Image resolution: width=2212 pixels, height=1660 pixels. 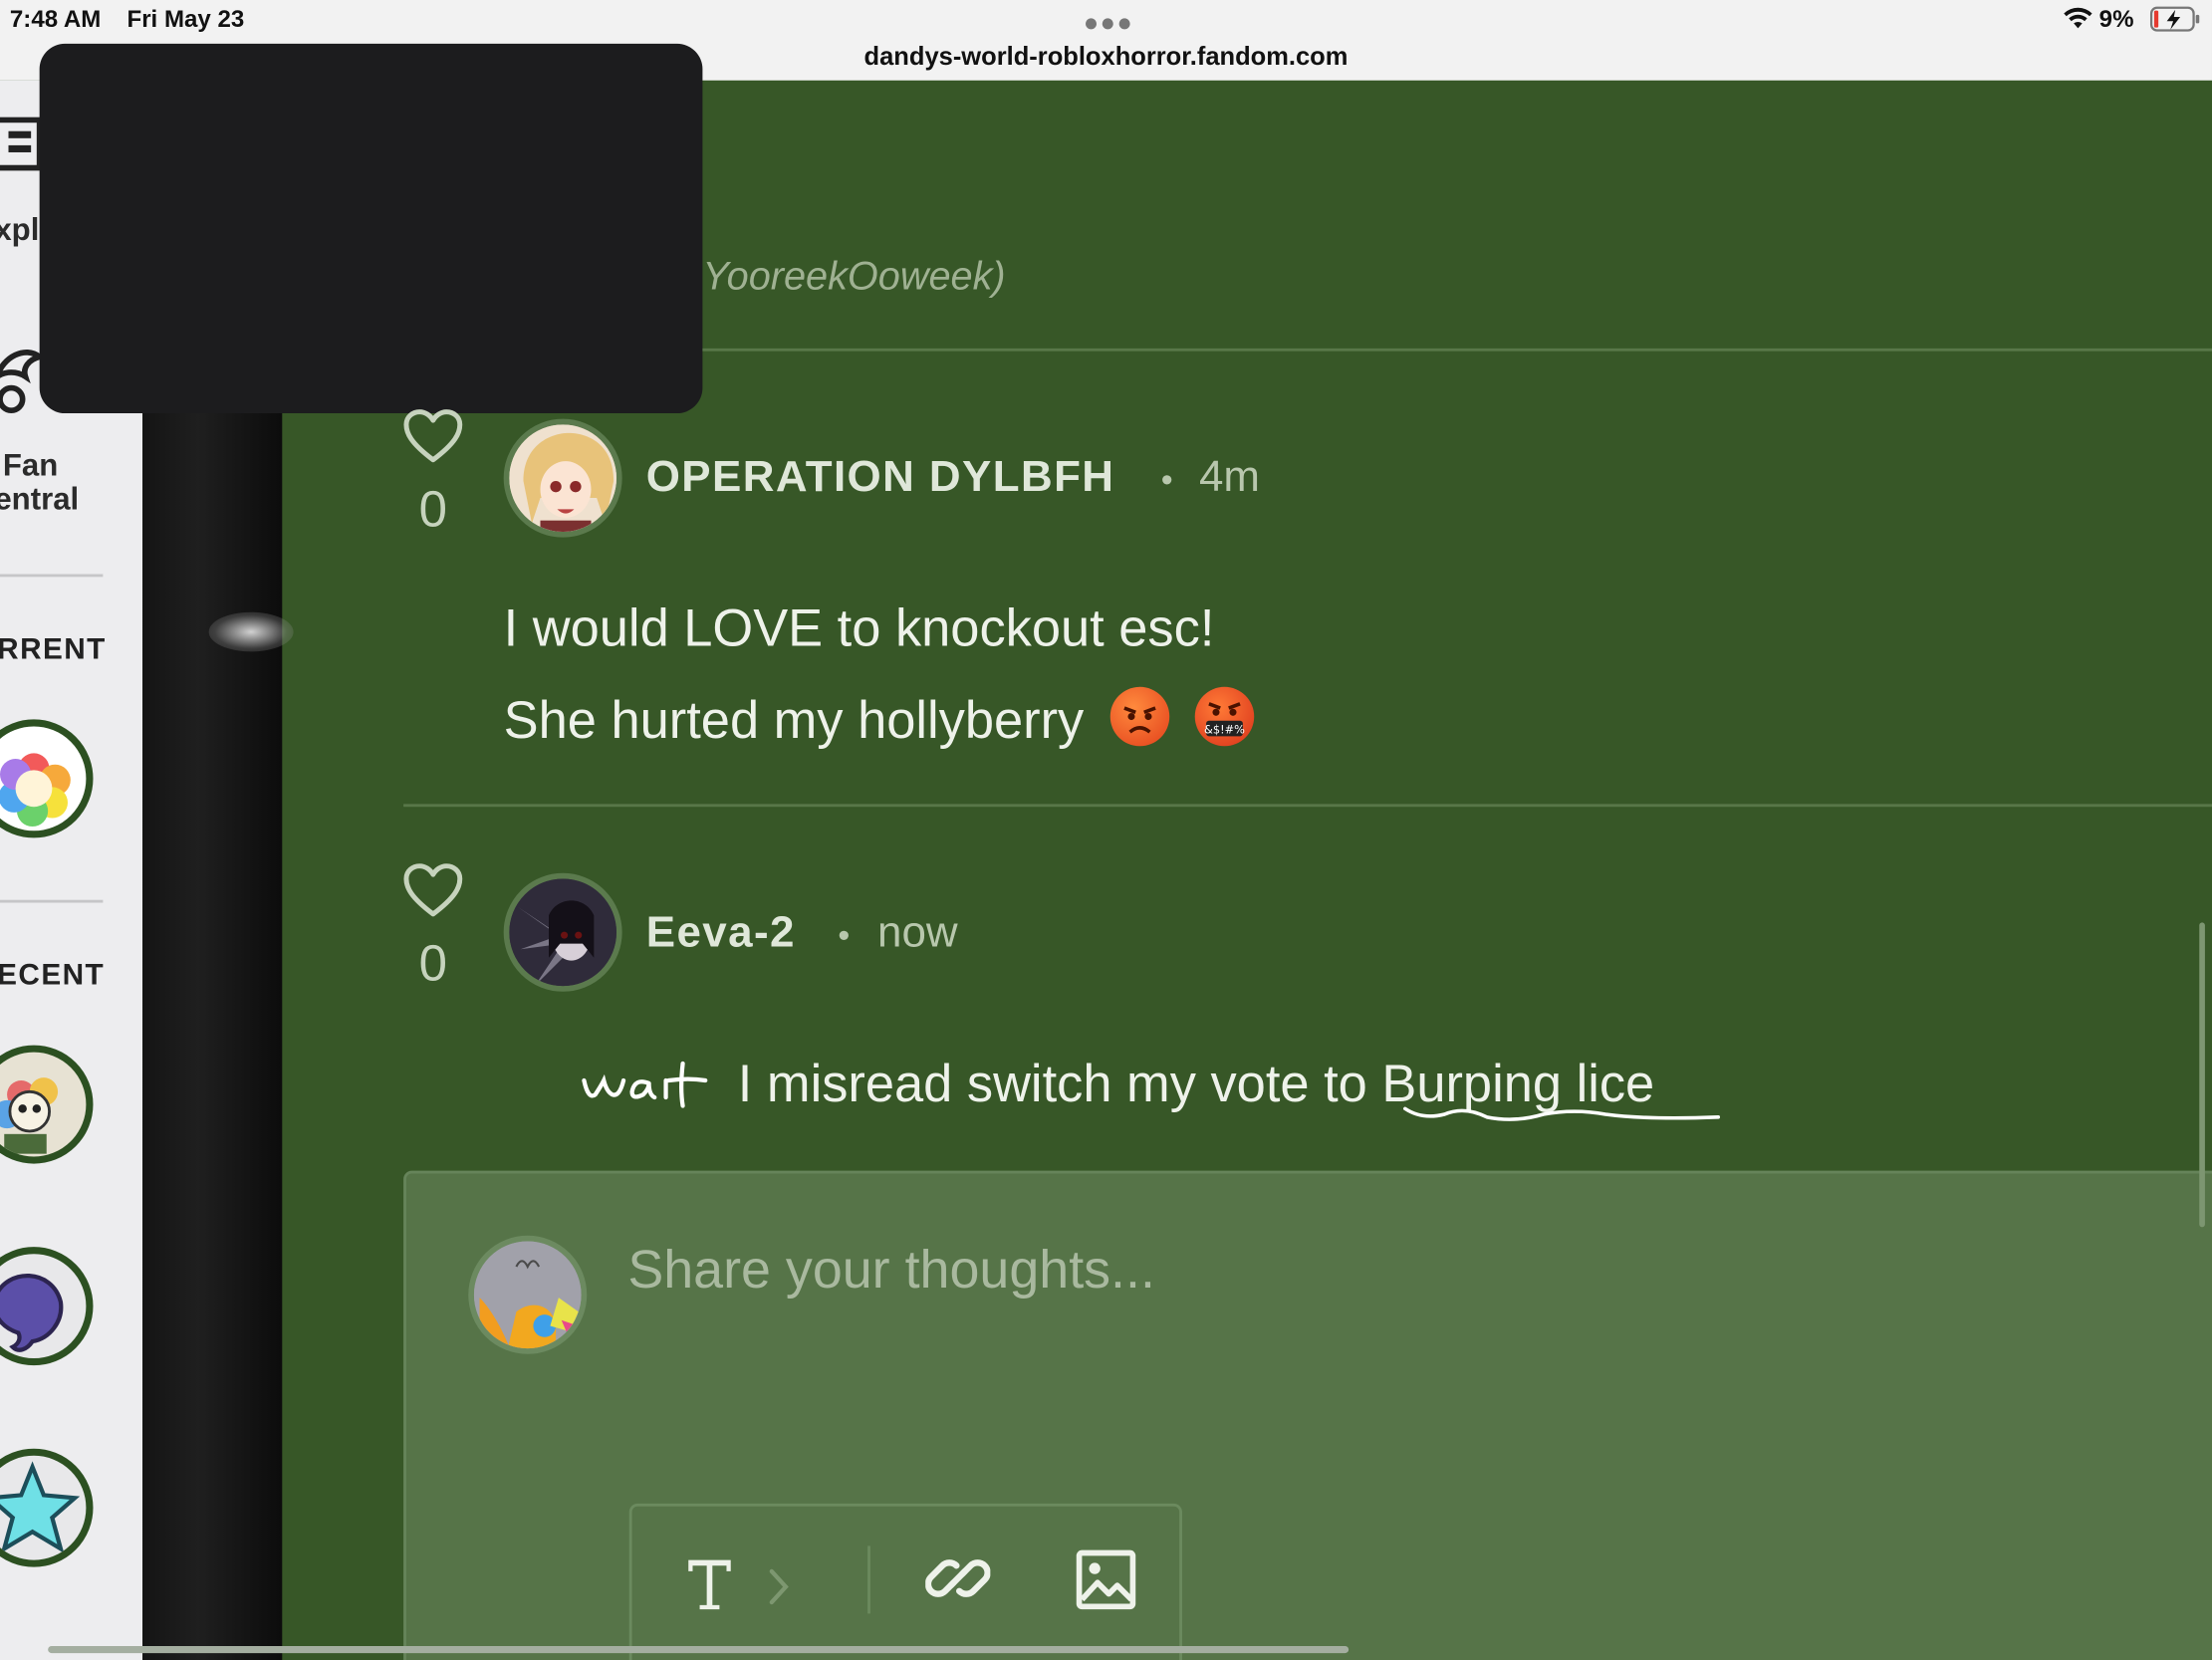 I want to click on current-user-avatar, so click(x=528, y=1294).